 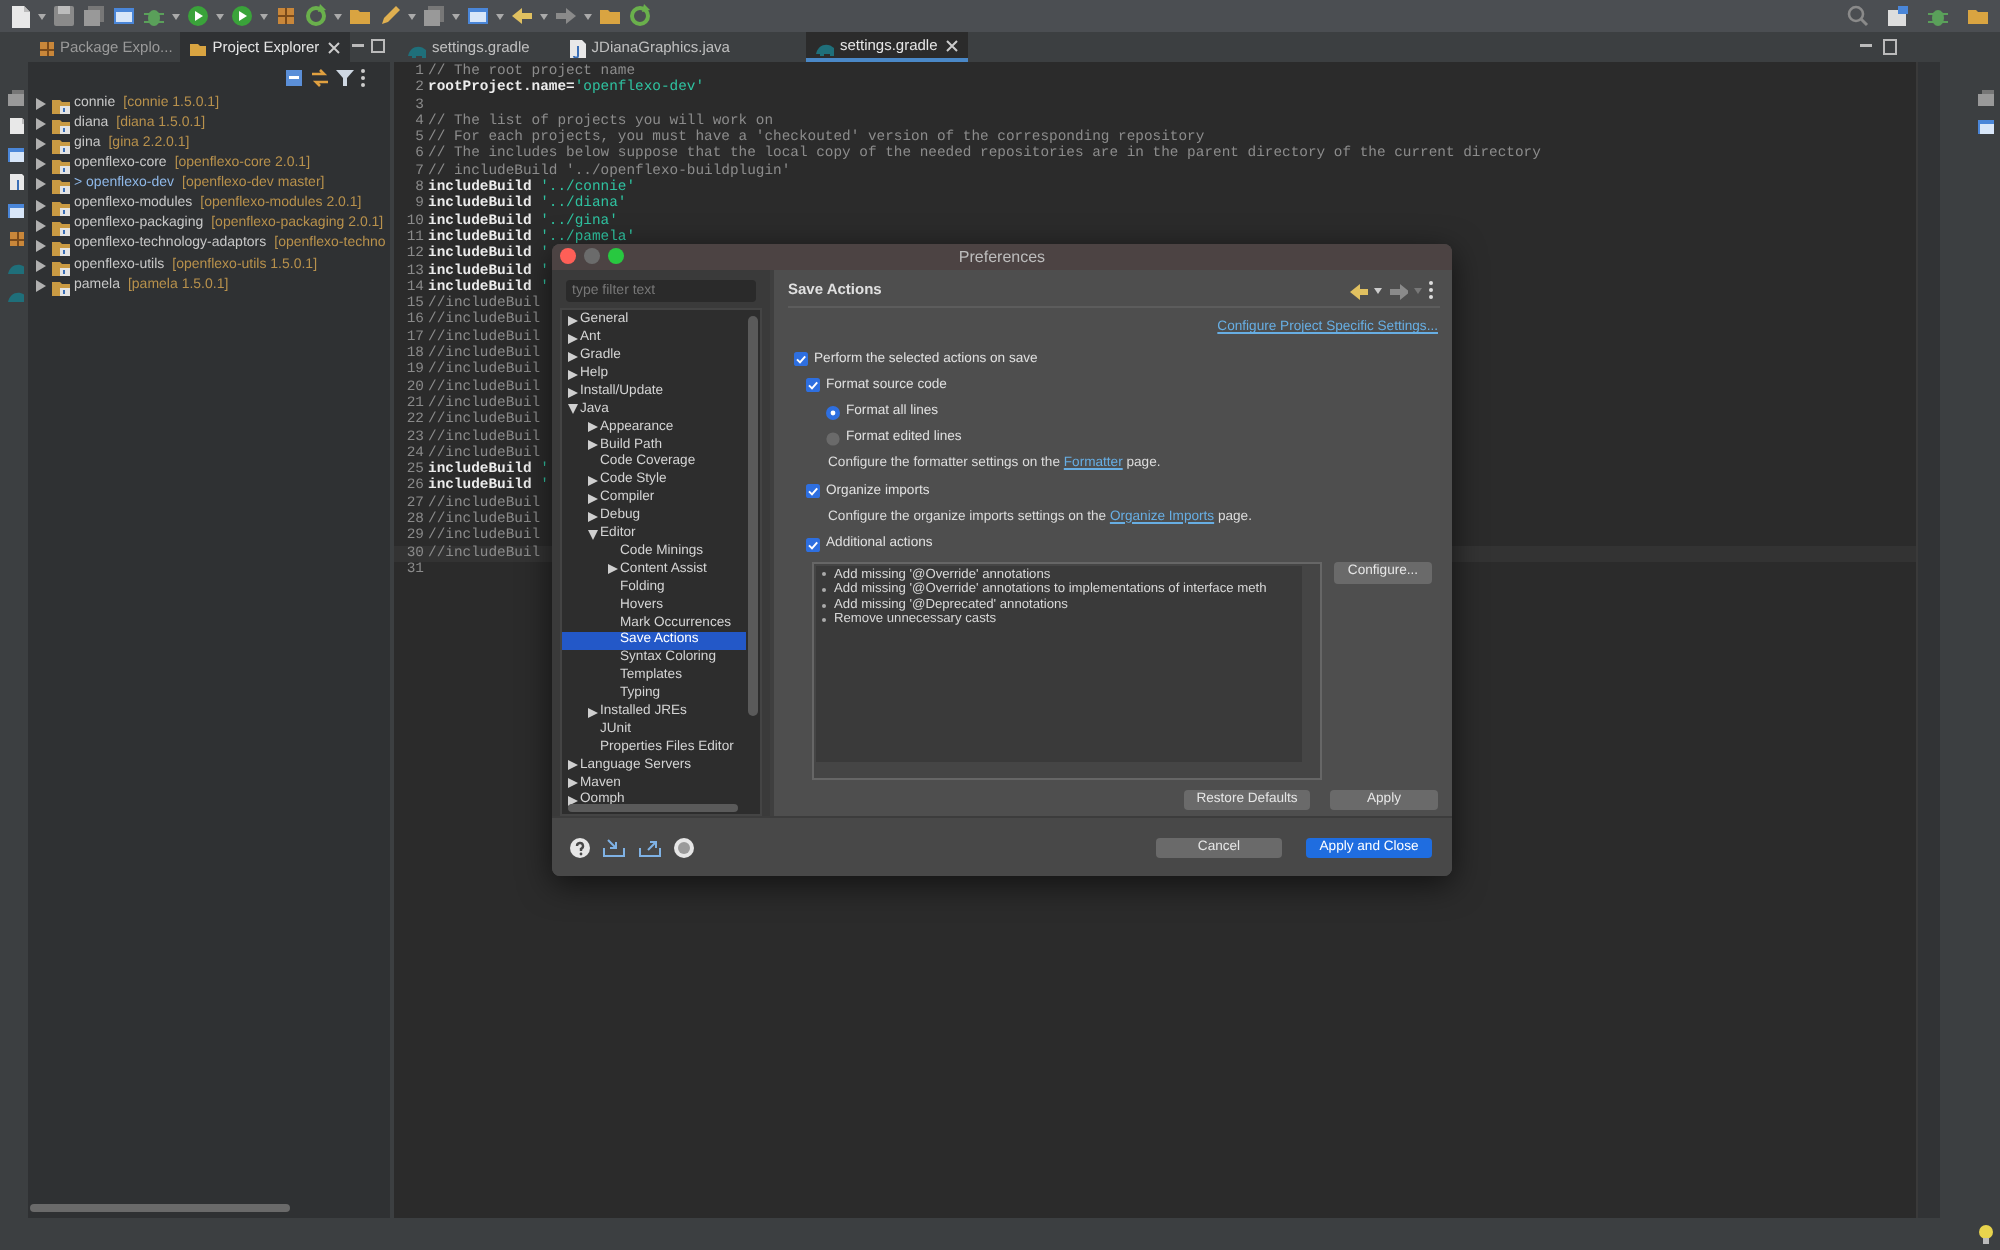 What do you see at coordinates (568, 256) in the screenshot?
I see `close-button` at bounding box center [568, 256].